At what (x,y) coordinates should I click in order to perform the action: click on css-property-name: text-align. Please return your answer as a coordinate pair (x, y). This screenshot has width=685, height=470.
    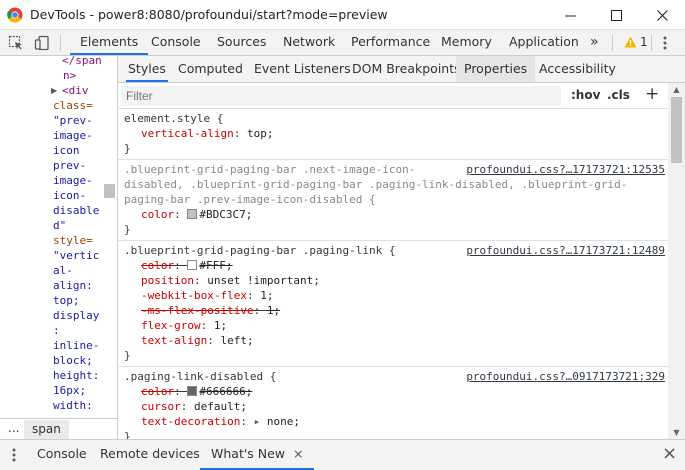
    Looking at the image, I should click on (174, 340).